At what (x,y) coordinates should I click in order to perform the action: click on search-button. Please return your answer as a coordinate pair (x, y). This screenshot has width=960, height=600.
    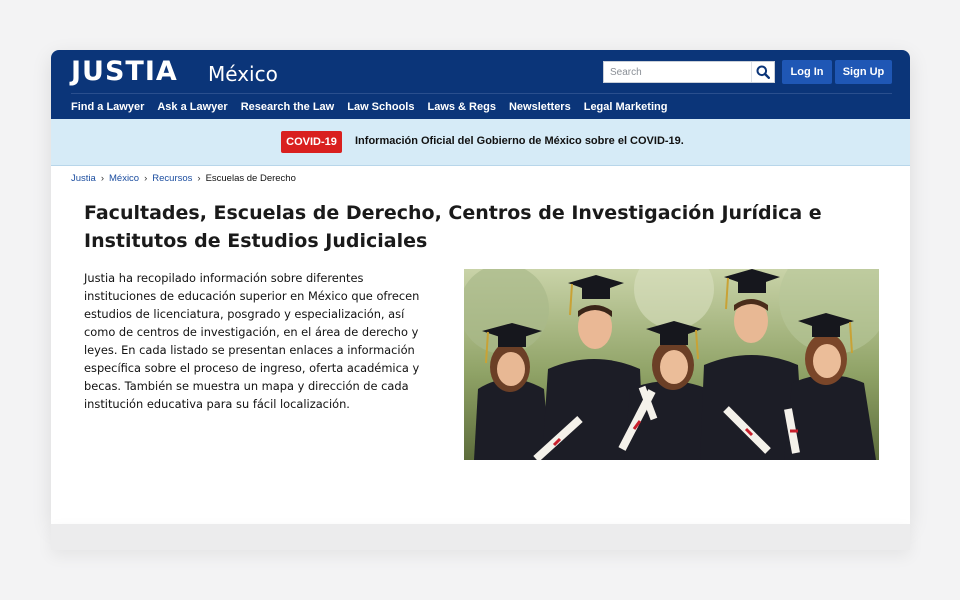
    Looking at the image, I should click on (762, 72).